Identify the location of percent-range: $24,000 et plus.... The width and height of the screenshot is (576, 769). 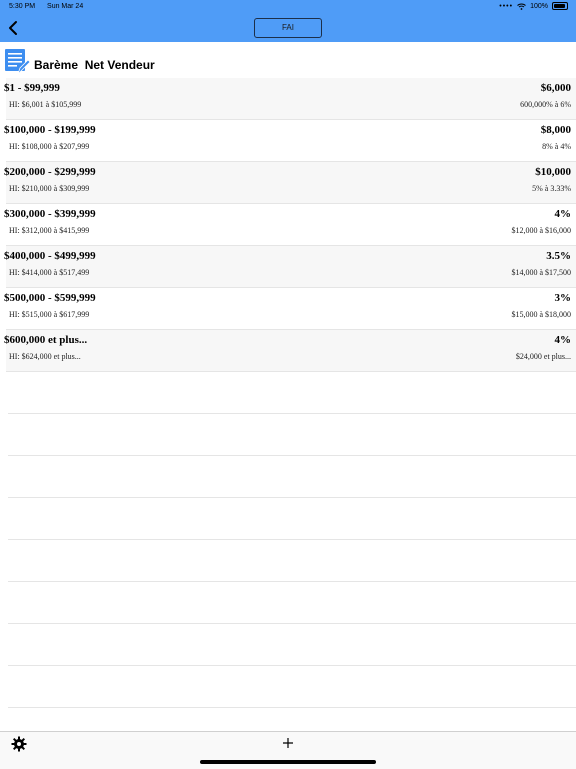
(543, 356).